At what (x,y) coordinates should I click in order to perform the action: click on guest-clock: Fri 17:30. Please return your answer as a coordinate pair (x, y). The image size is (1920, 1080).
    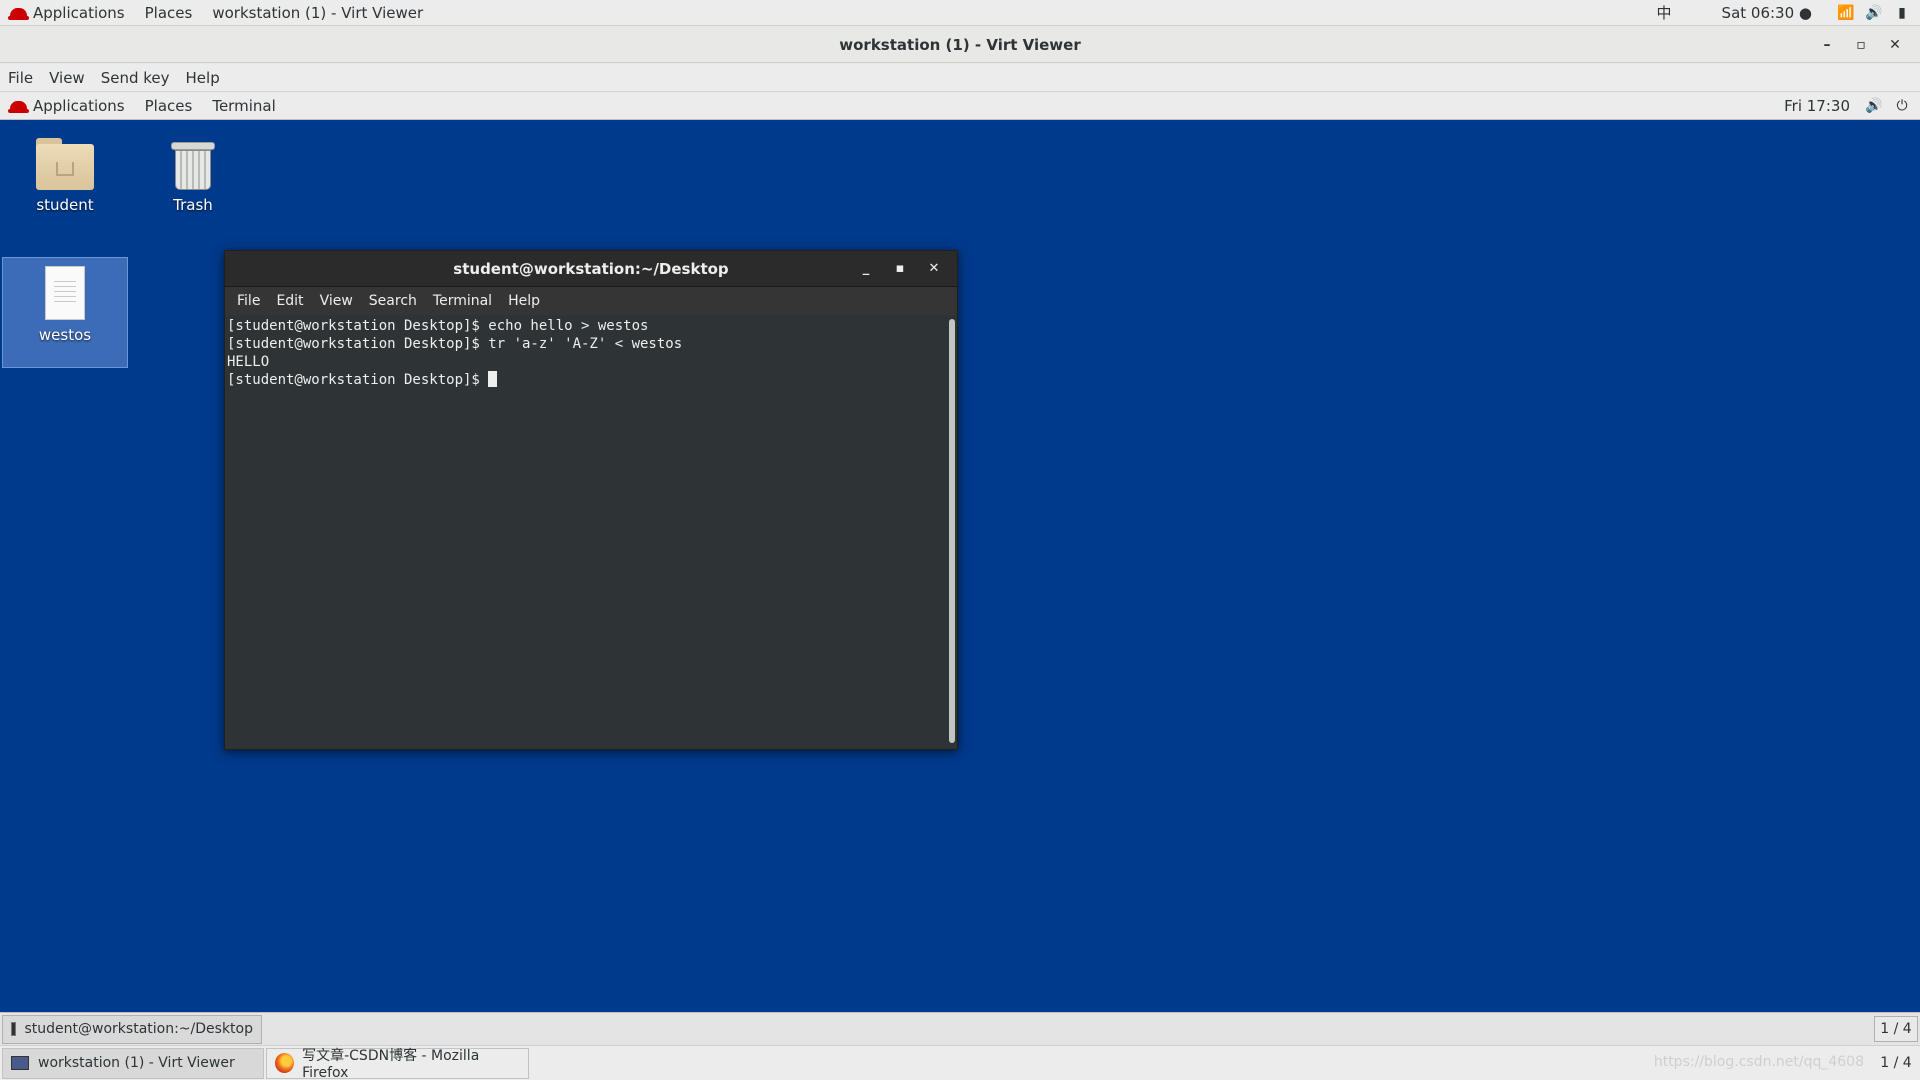
    Looking at the image, I should click on (1817, 106).